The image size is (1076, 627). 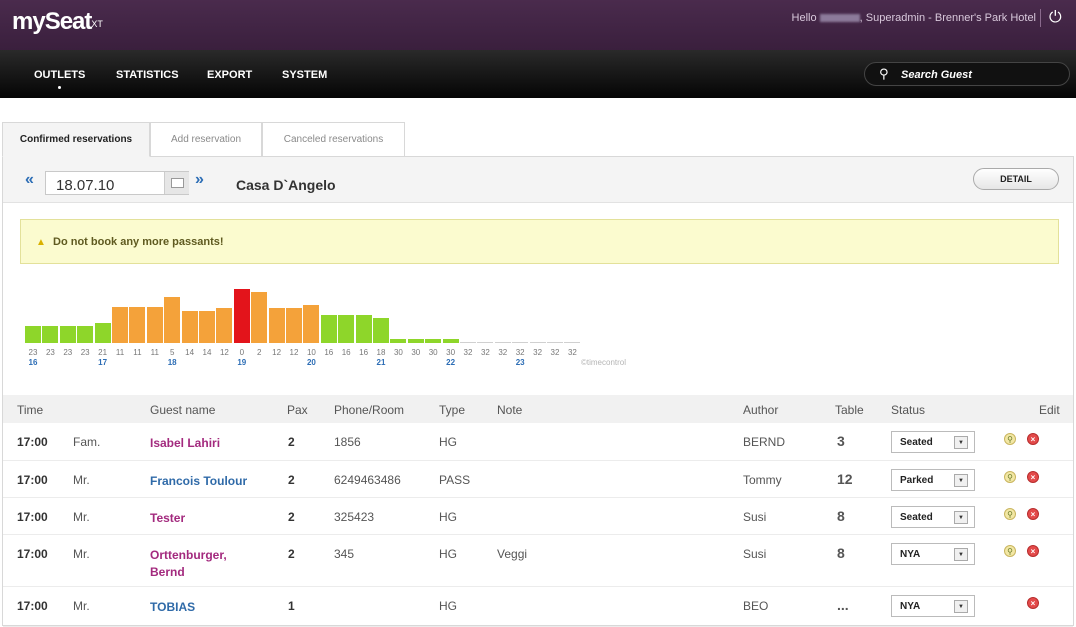 What do you see at coordinates (33, 362) in the screenshot?
I see `chart-hour-label: 16` at bounding box center [33, 362].